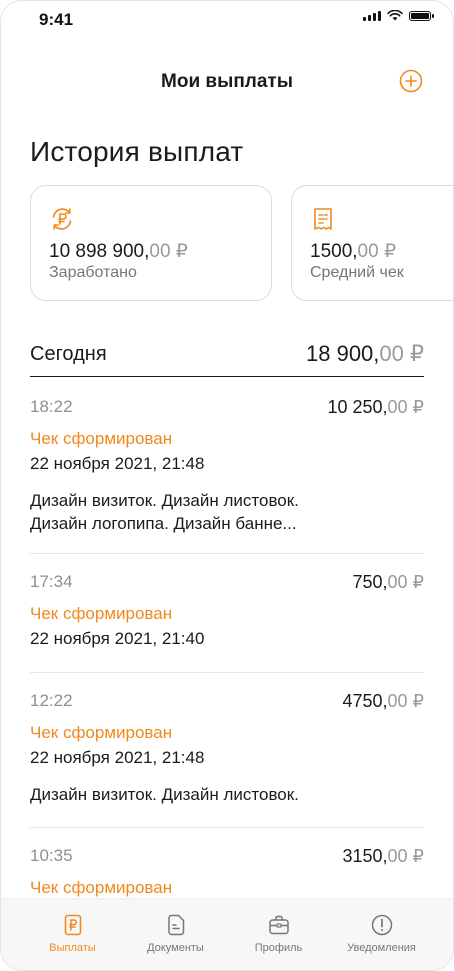 The image size is (454, 971). Describe the element at coordinates (68, 354) in the screenshot. I see `day-group-title: Сегодня` at that location.